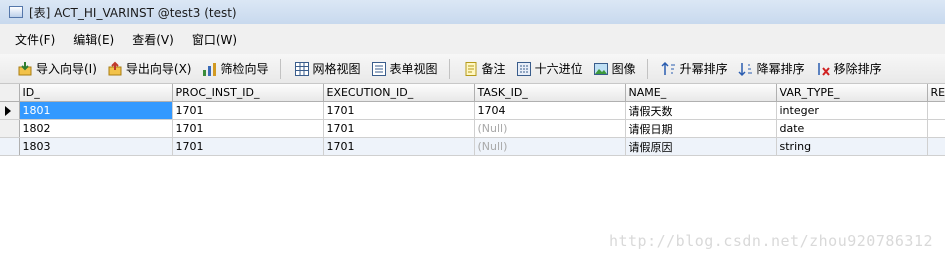 This screenshot has width=945, height=261. Describe the element at coordinates (852, 93) in the screenshot. I see `column-header-var-type: VAR_TYPE_` at that location.